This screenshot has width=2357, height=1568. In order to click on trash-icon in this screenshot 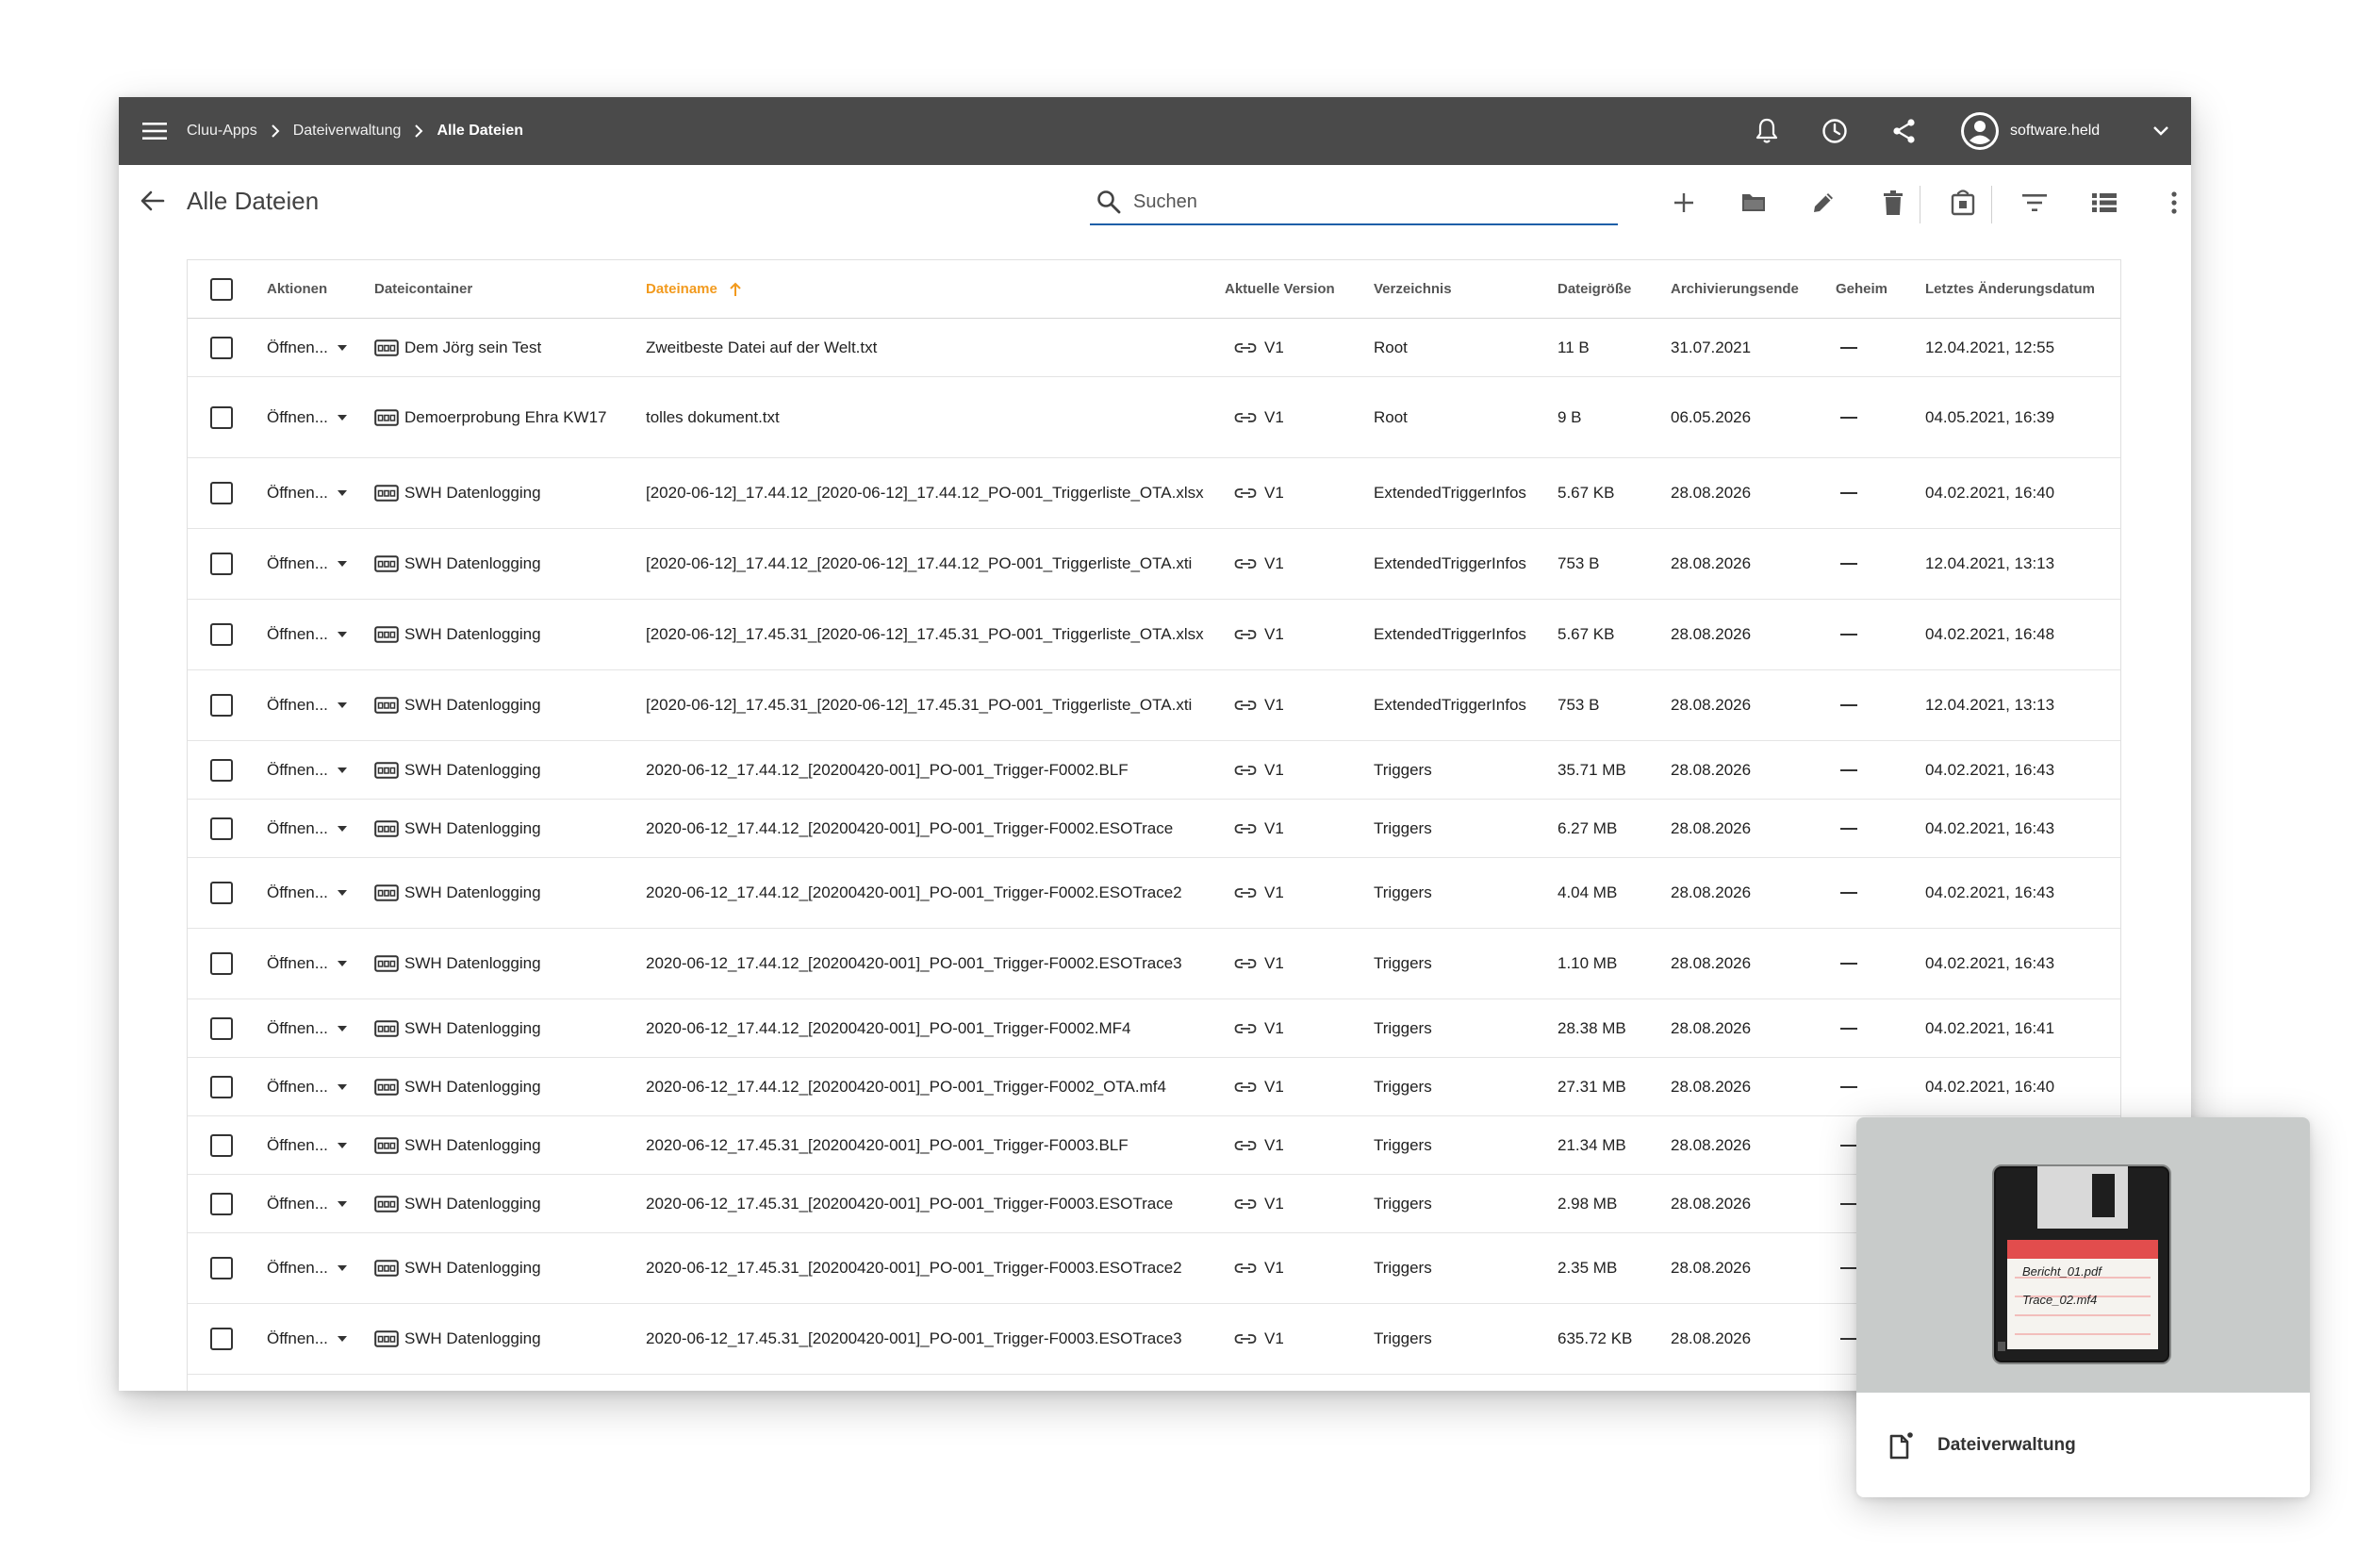, I will do `click(1893, 203)`.